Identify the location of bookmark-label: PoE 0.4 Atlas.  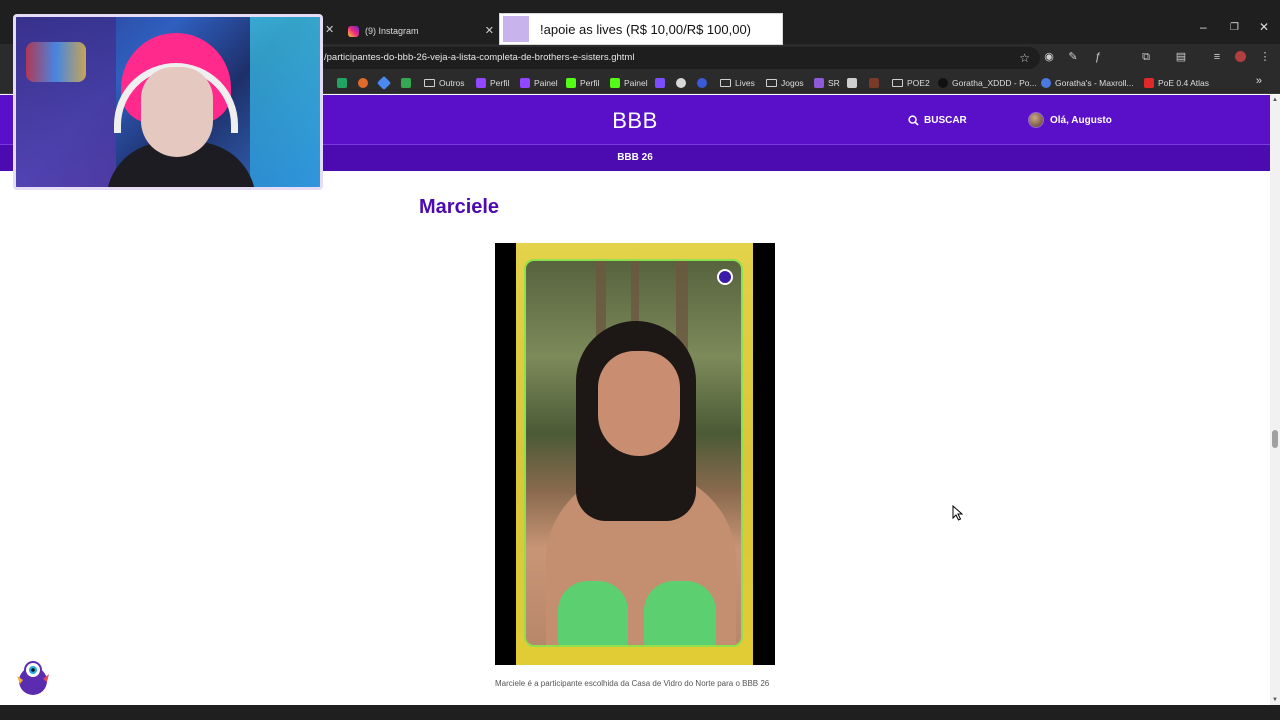
(1184, 83).